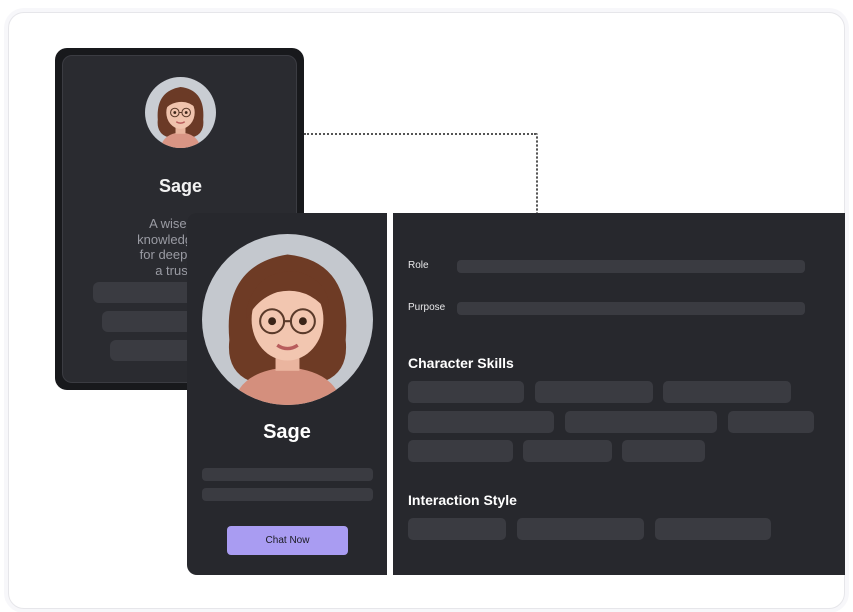  What do you see at coordinates (462, 500) in the screenshot?
I see `interaction-style-heading: Interaction Style` at bounding box center [462, 500].